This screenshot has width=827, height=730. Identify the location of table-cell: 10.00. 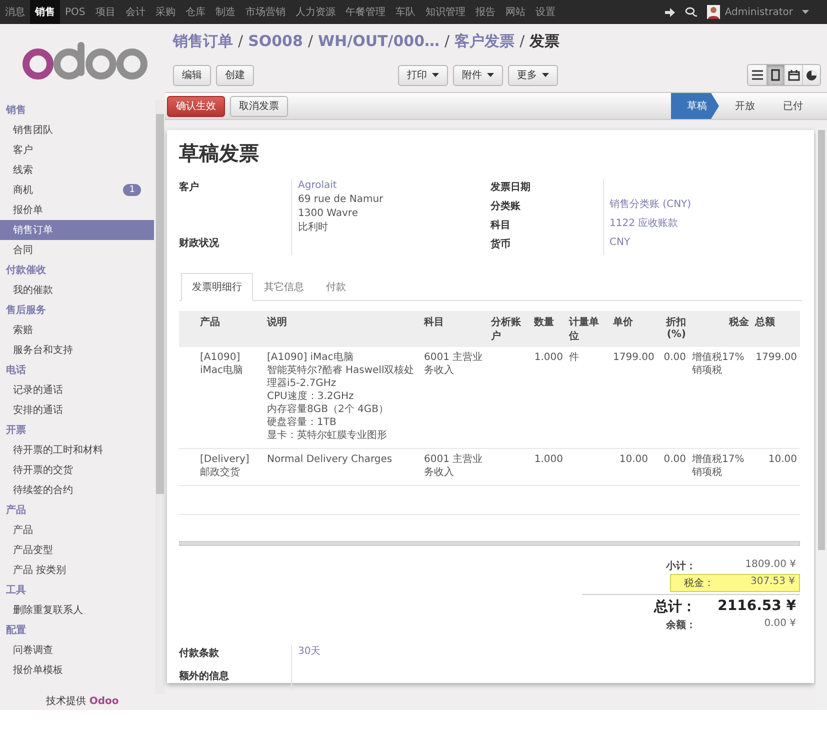
(776, 467).